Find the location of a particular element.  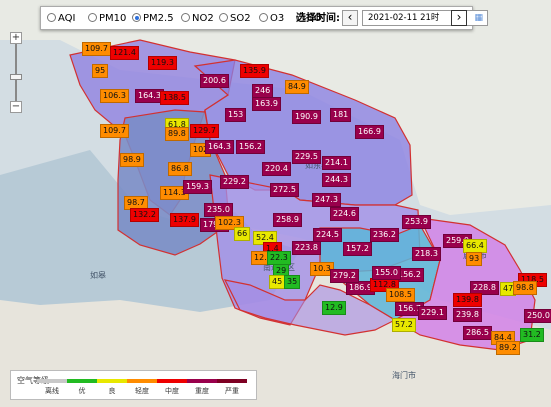

pollutant-option-no2: NO2 is located at coordinates (197, 19).